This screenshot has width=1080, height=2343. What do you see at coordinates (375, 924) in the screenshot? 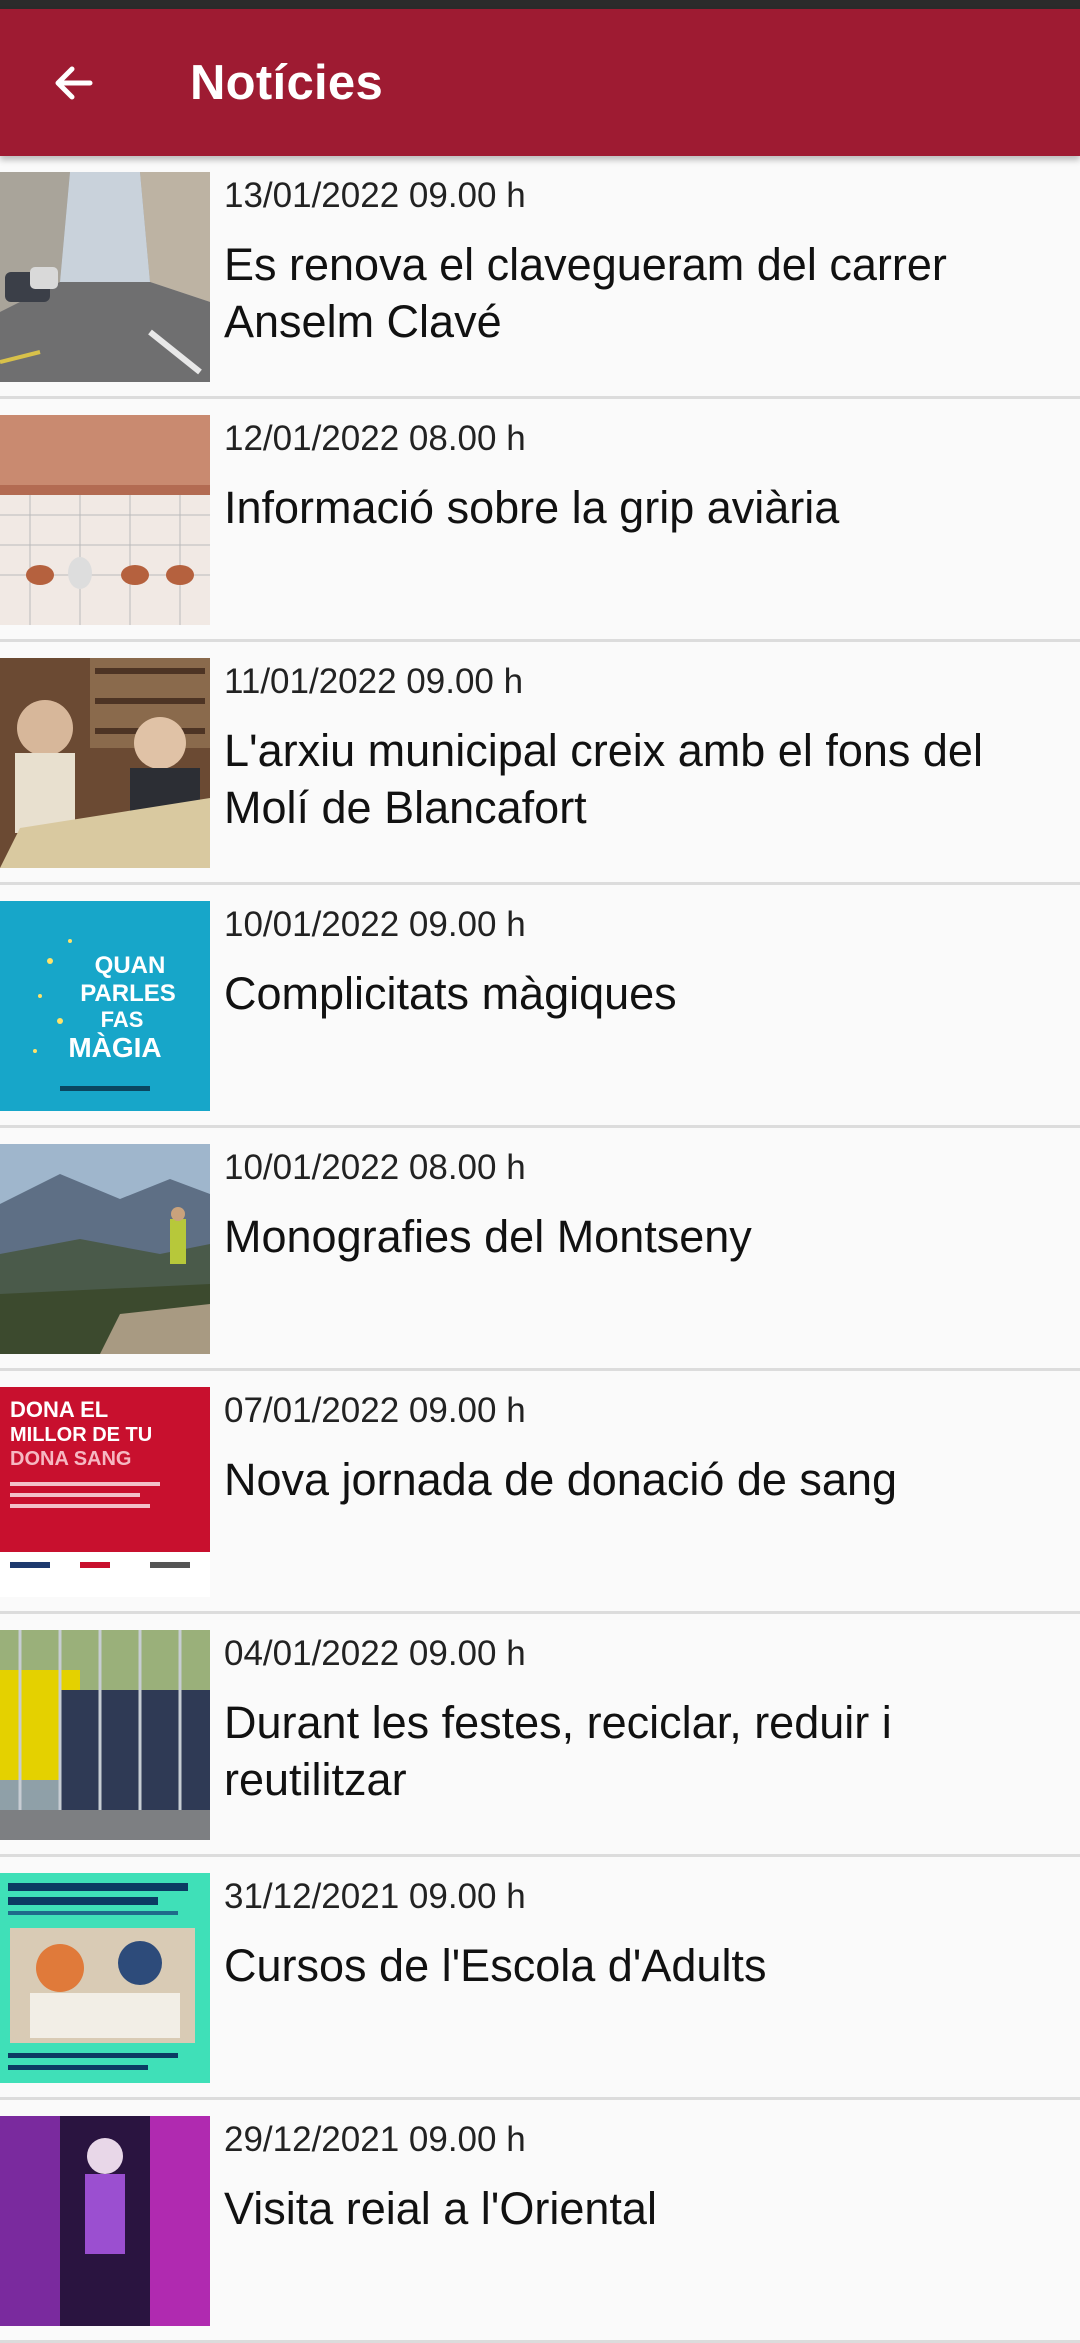
I see `news-date: 10/01/2022 09.00 h` at bounding box center [375, 924].